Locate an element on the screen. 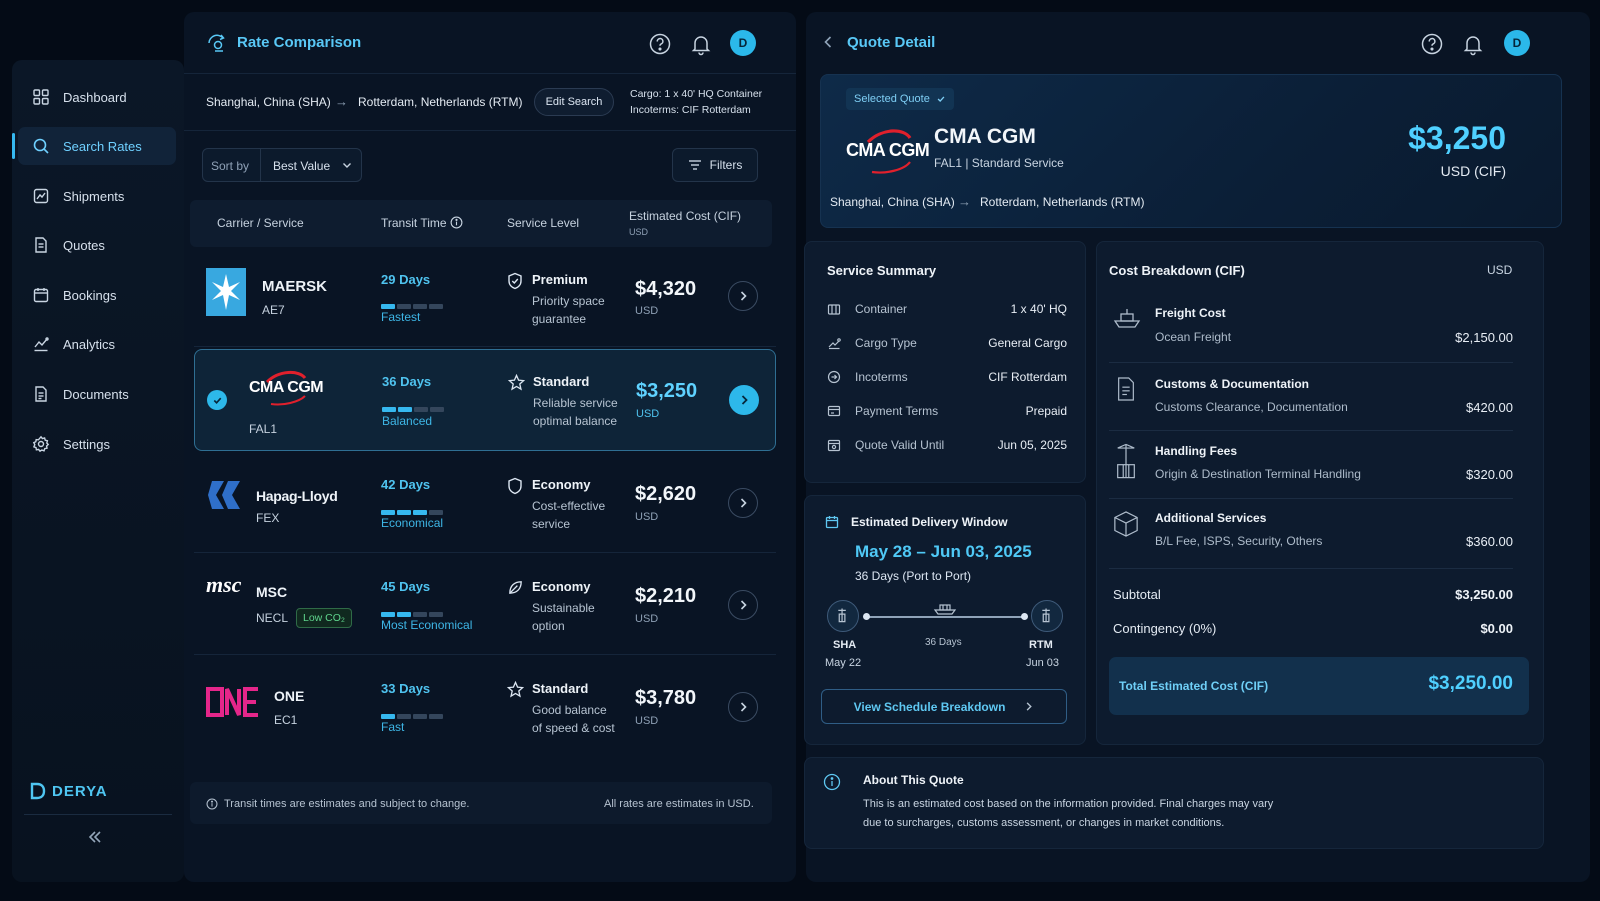  column-transit: Transit Time is located at coordinates (414, 223).